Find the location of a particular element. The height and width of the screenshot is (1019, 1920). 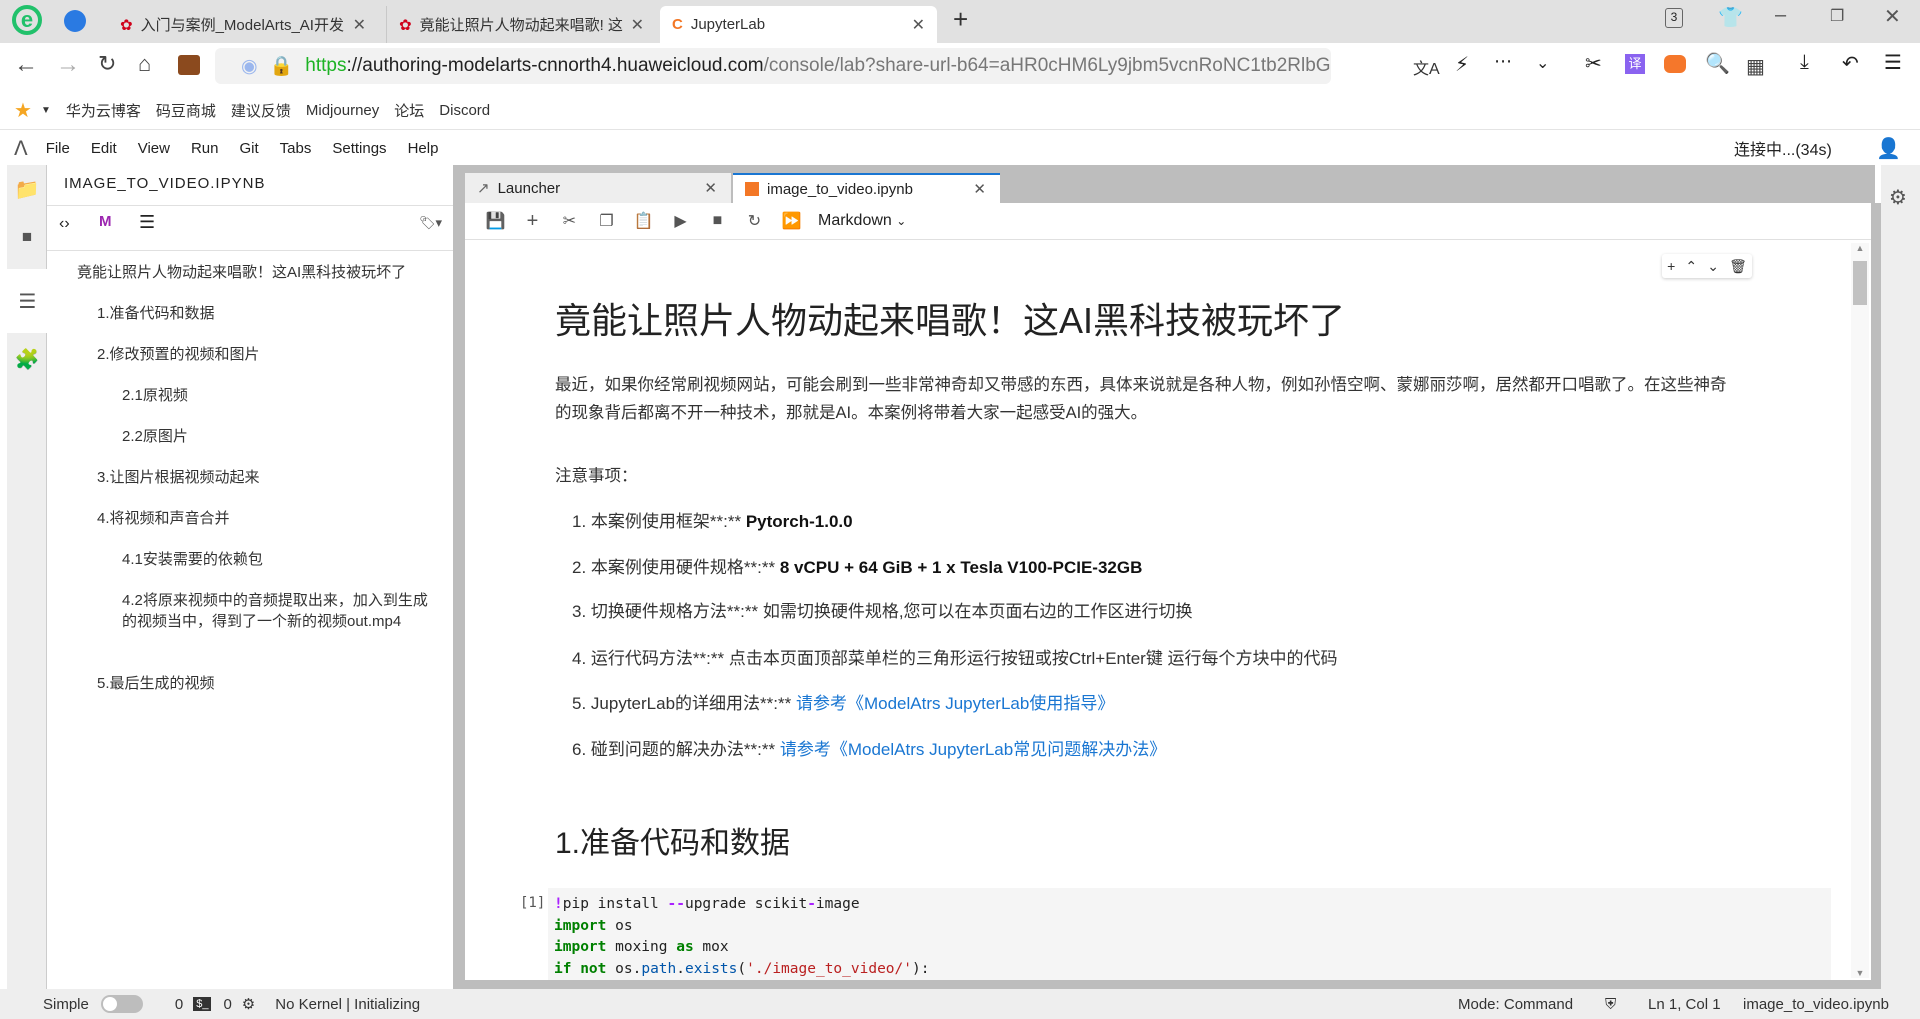

toc-item: 2.修改预置的视频和图片 is located at coordinates (178, 354).